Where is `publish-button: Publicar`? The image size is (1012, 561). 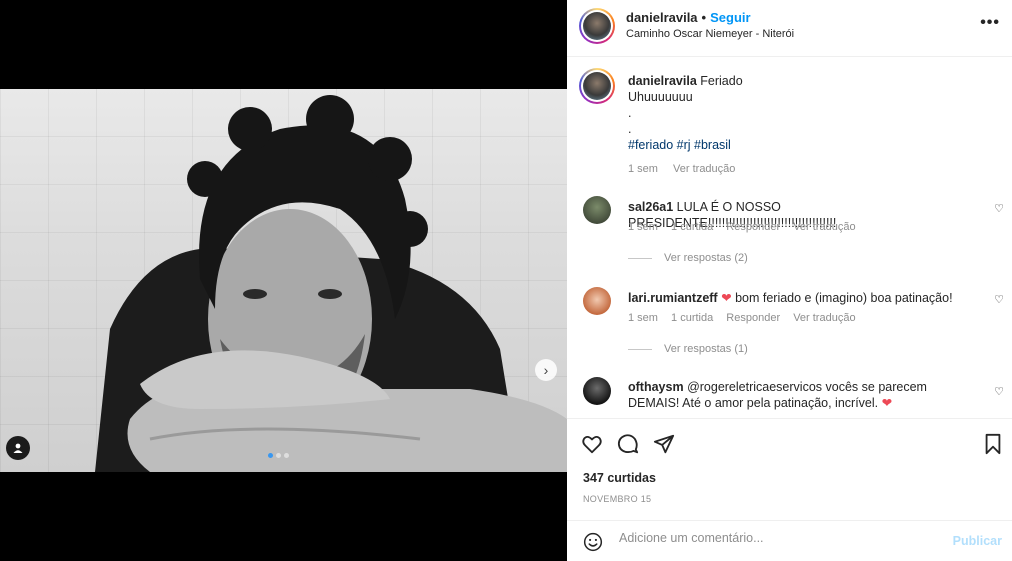
publish-button: Publicar is located at coordinates (977, 541).